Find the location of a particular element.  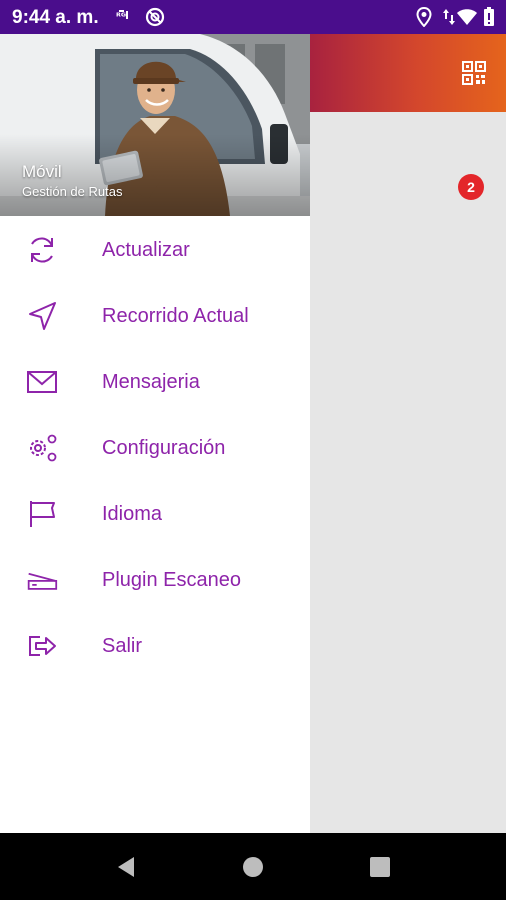

menu-label: Configuración is located at coordinates (164, 448).